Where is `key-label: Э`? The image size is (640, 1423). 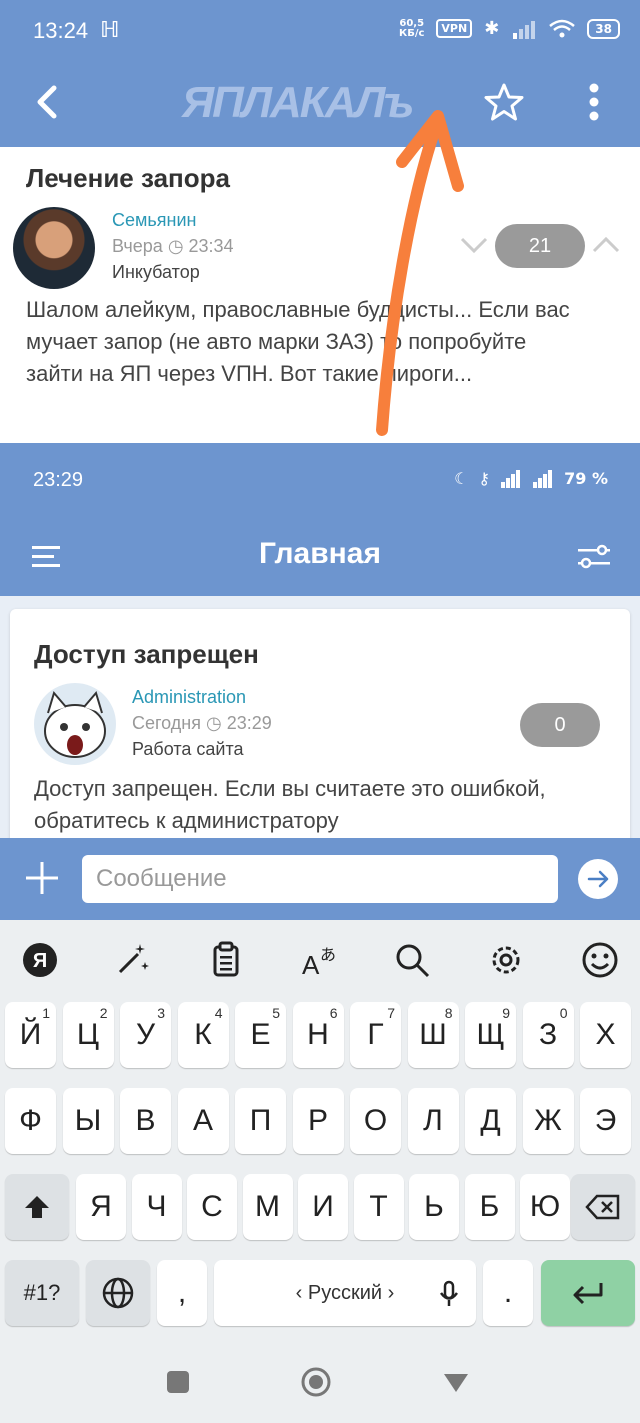 key-label: Э is located at coordinates (605, 1120).